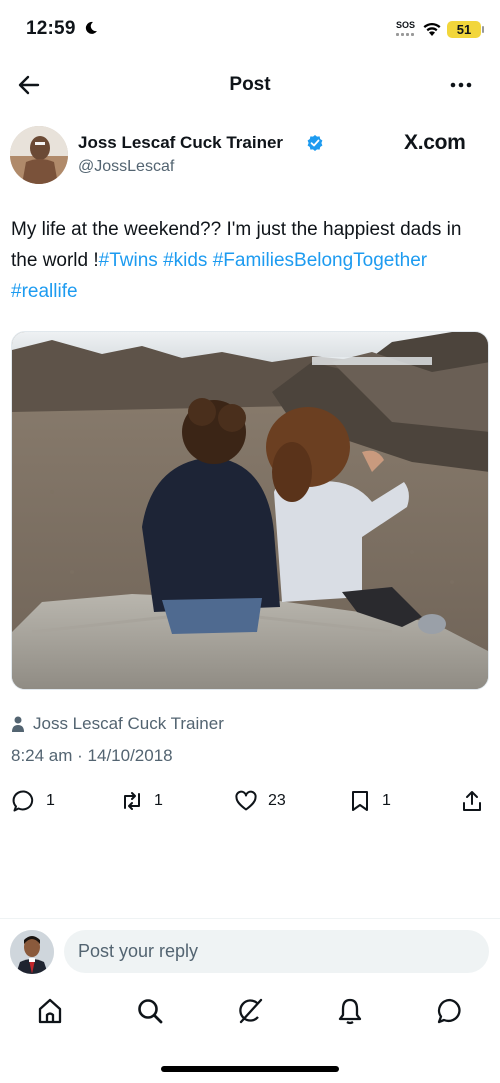 This screenshot has width=500, height=1083. Describe the element at coordinates (50, 800) in the screenshot. I see `reply-count: 1` at that location.